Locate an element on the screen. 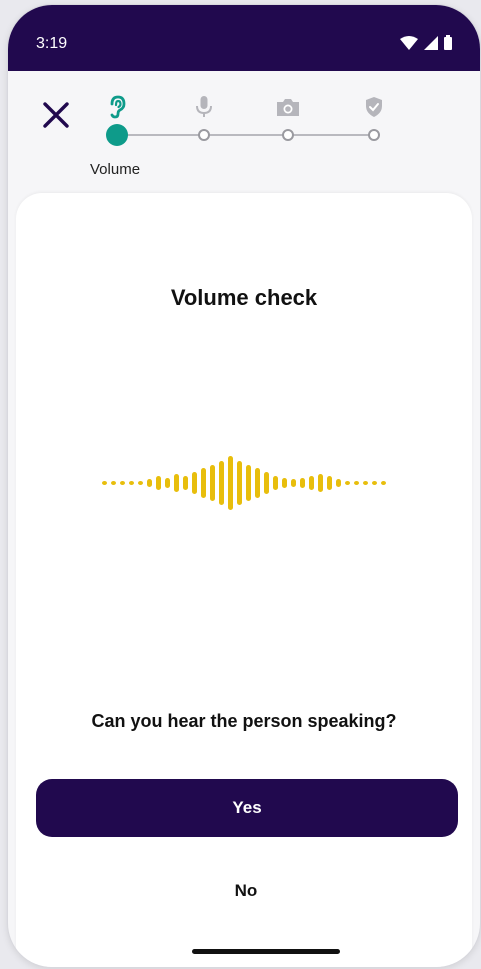  step-verify is located at coordinates (374, 107).